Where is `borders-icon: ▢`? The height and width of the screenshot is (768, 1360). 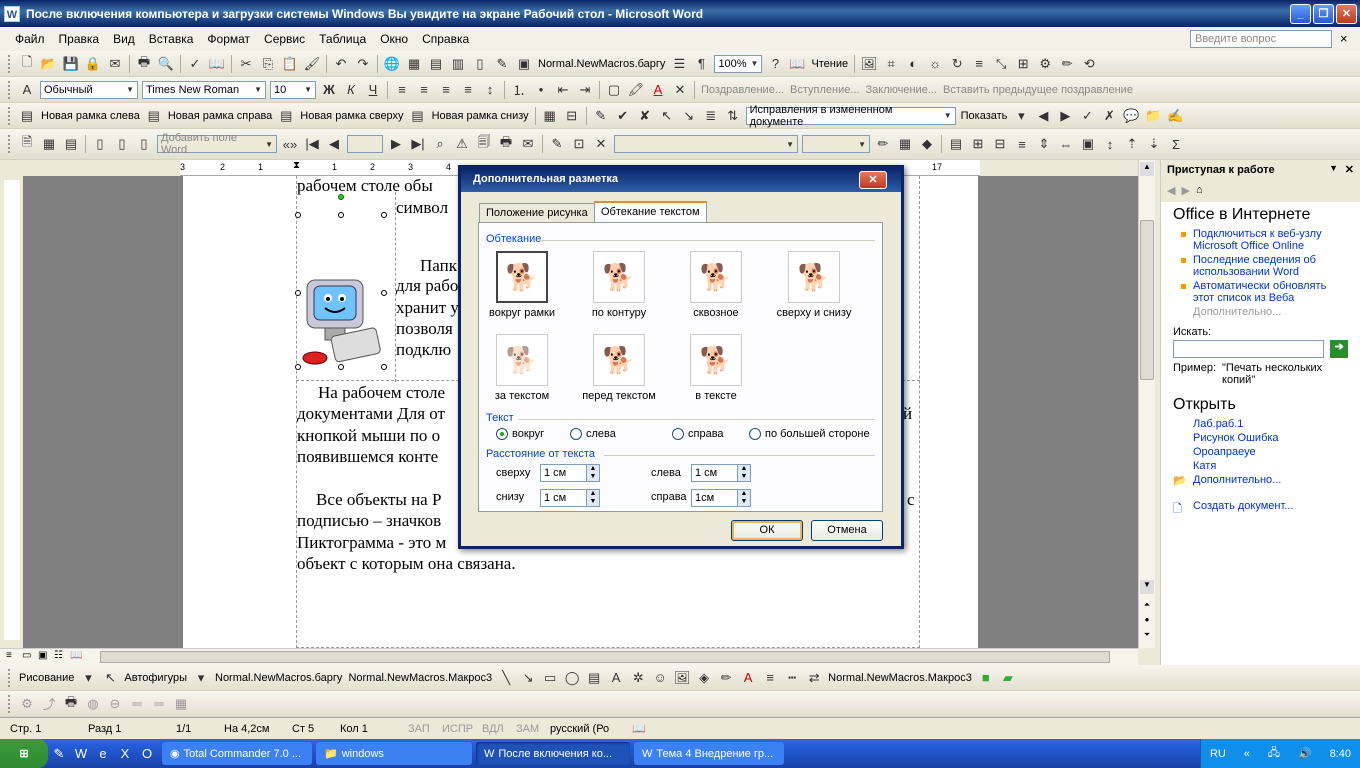 borders-icon: ▢ is located at coordinates (614, 90).